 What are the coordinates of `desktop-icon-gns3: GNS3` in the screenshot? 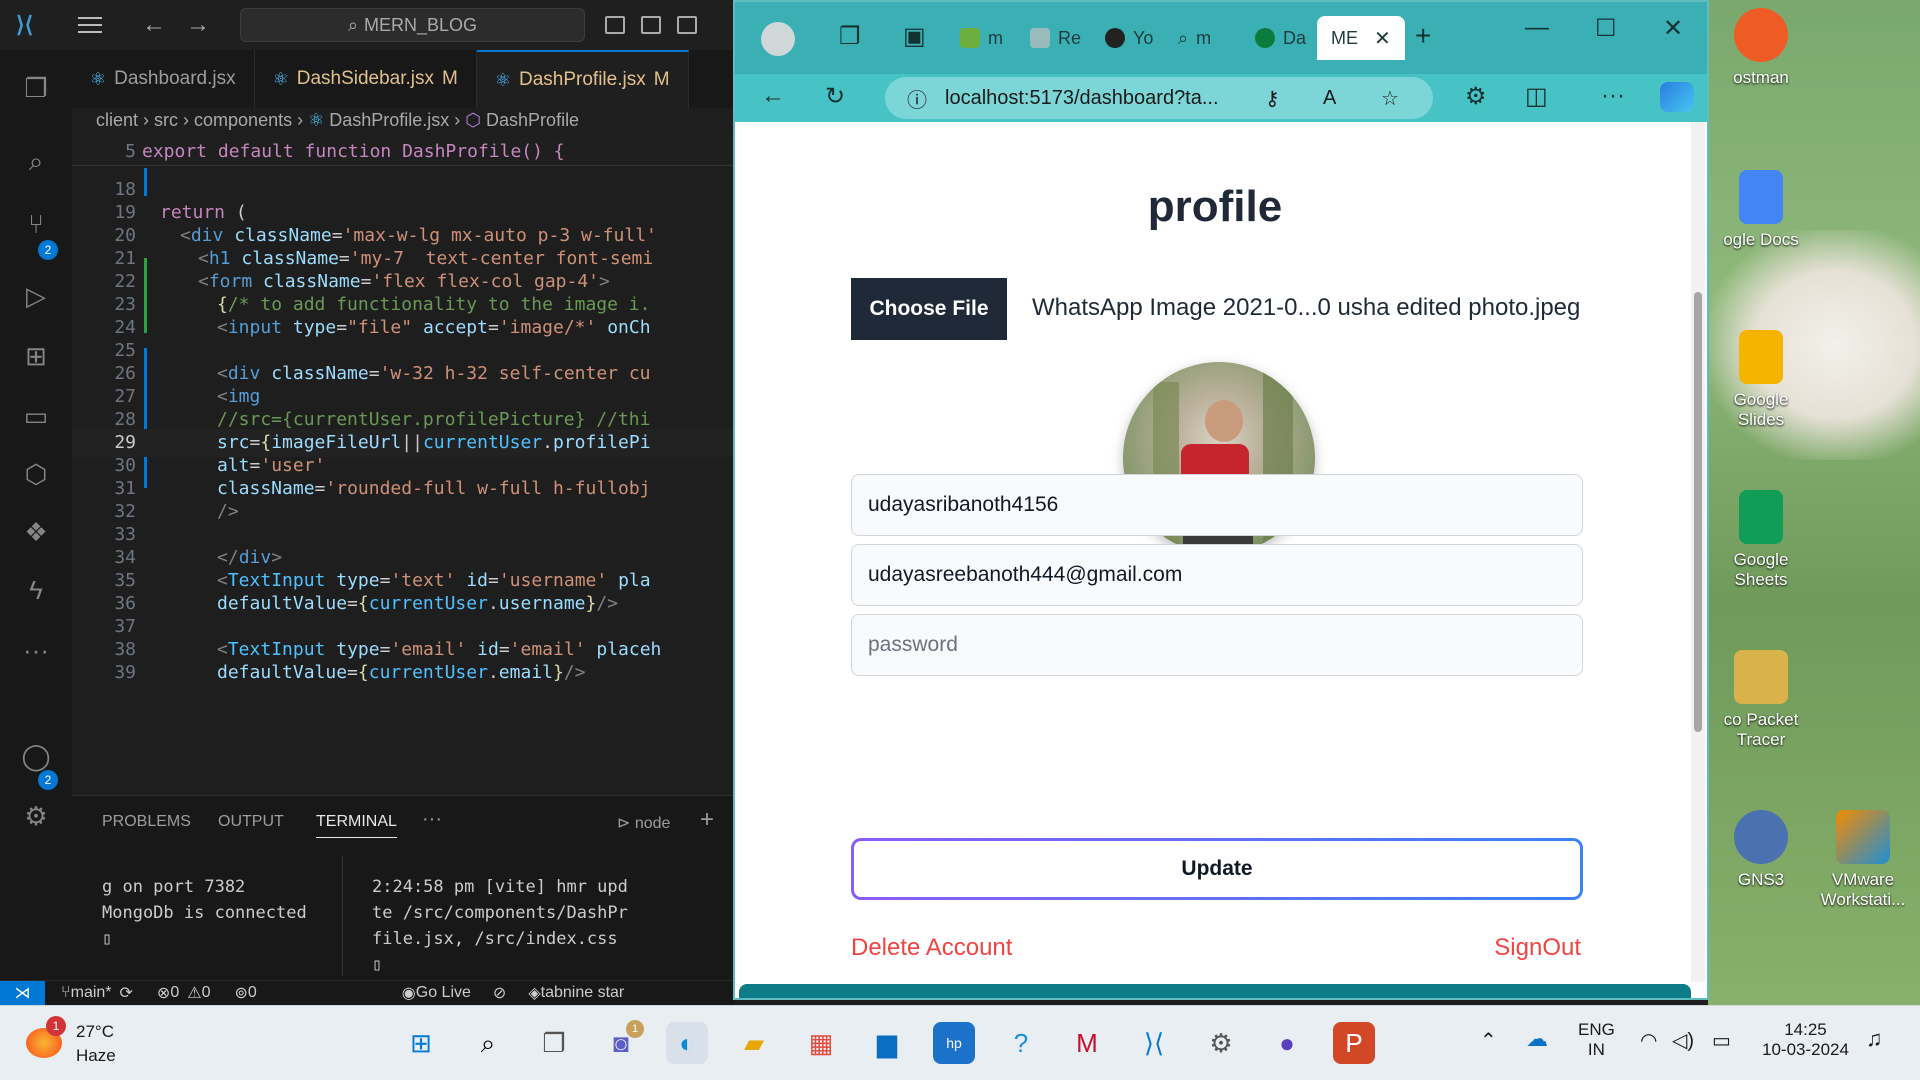 It's located at (1761, 850).